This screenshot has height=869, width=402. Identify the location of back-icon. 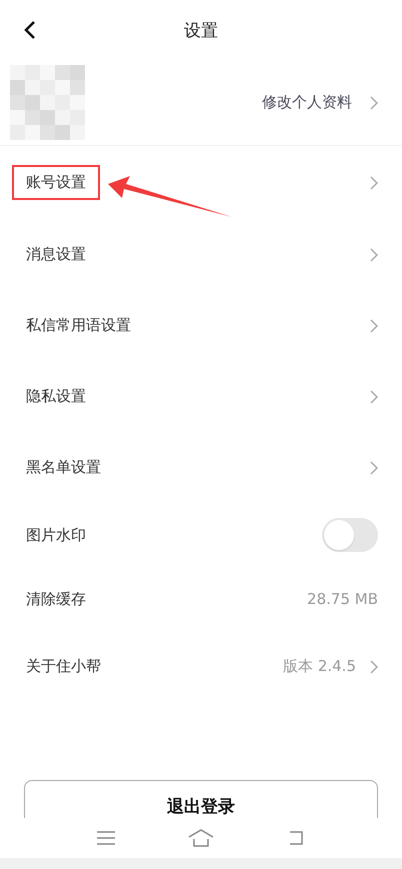
(30, 30).